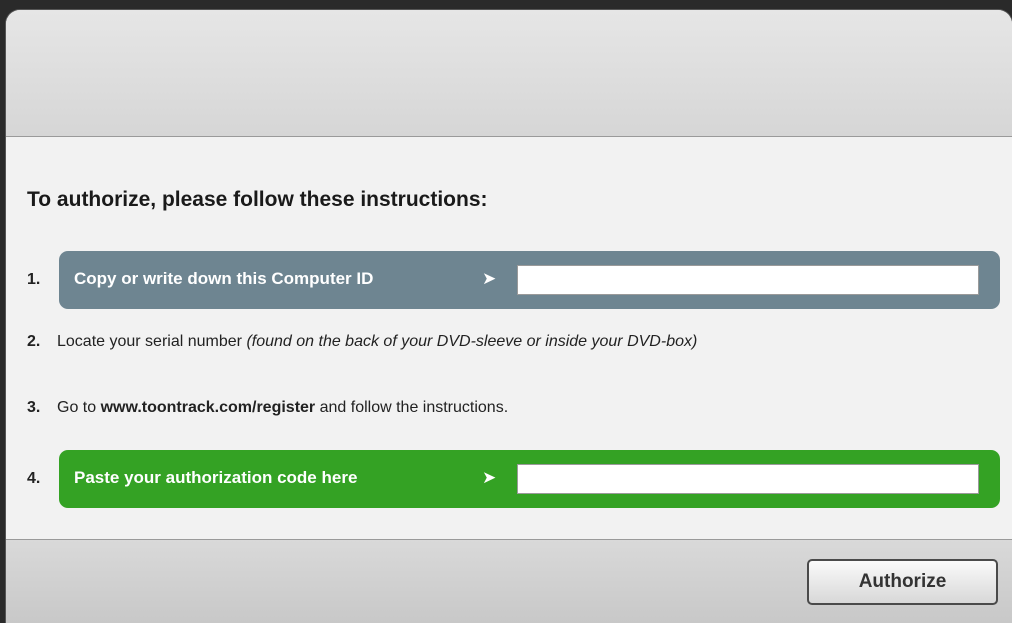  Describe the element at coordinates (34, 478) in the screenshot. I see `step-4-number: 4.` at that location.